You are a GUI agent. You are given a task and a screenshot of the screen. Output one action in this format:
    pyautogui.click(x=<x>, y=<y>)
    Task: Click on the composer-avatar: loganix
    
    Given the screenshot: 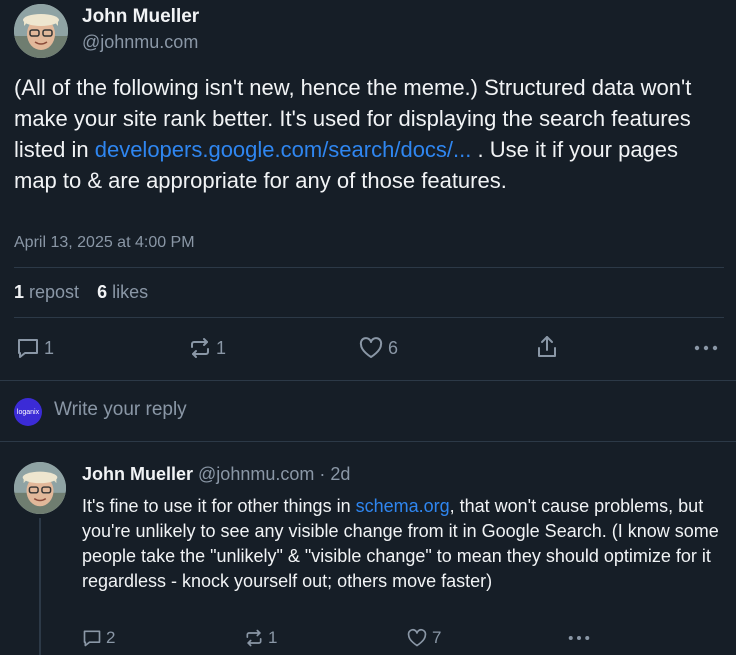 What is the action you would take?
    pyautogui.click(x=28, y=412)
    